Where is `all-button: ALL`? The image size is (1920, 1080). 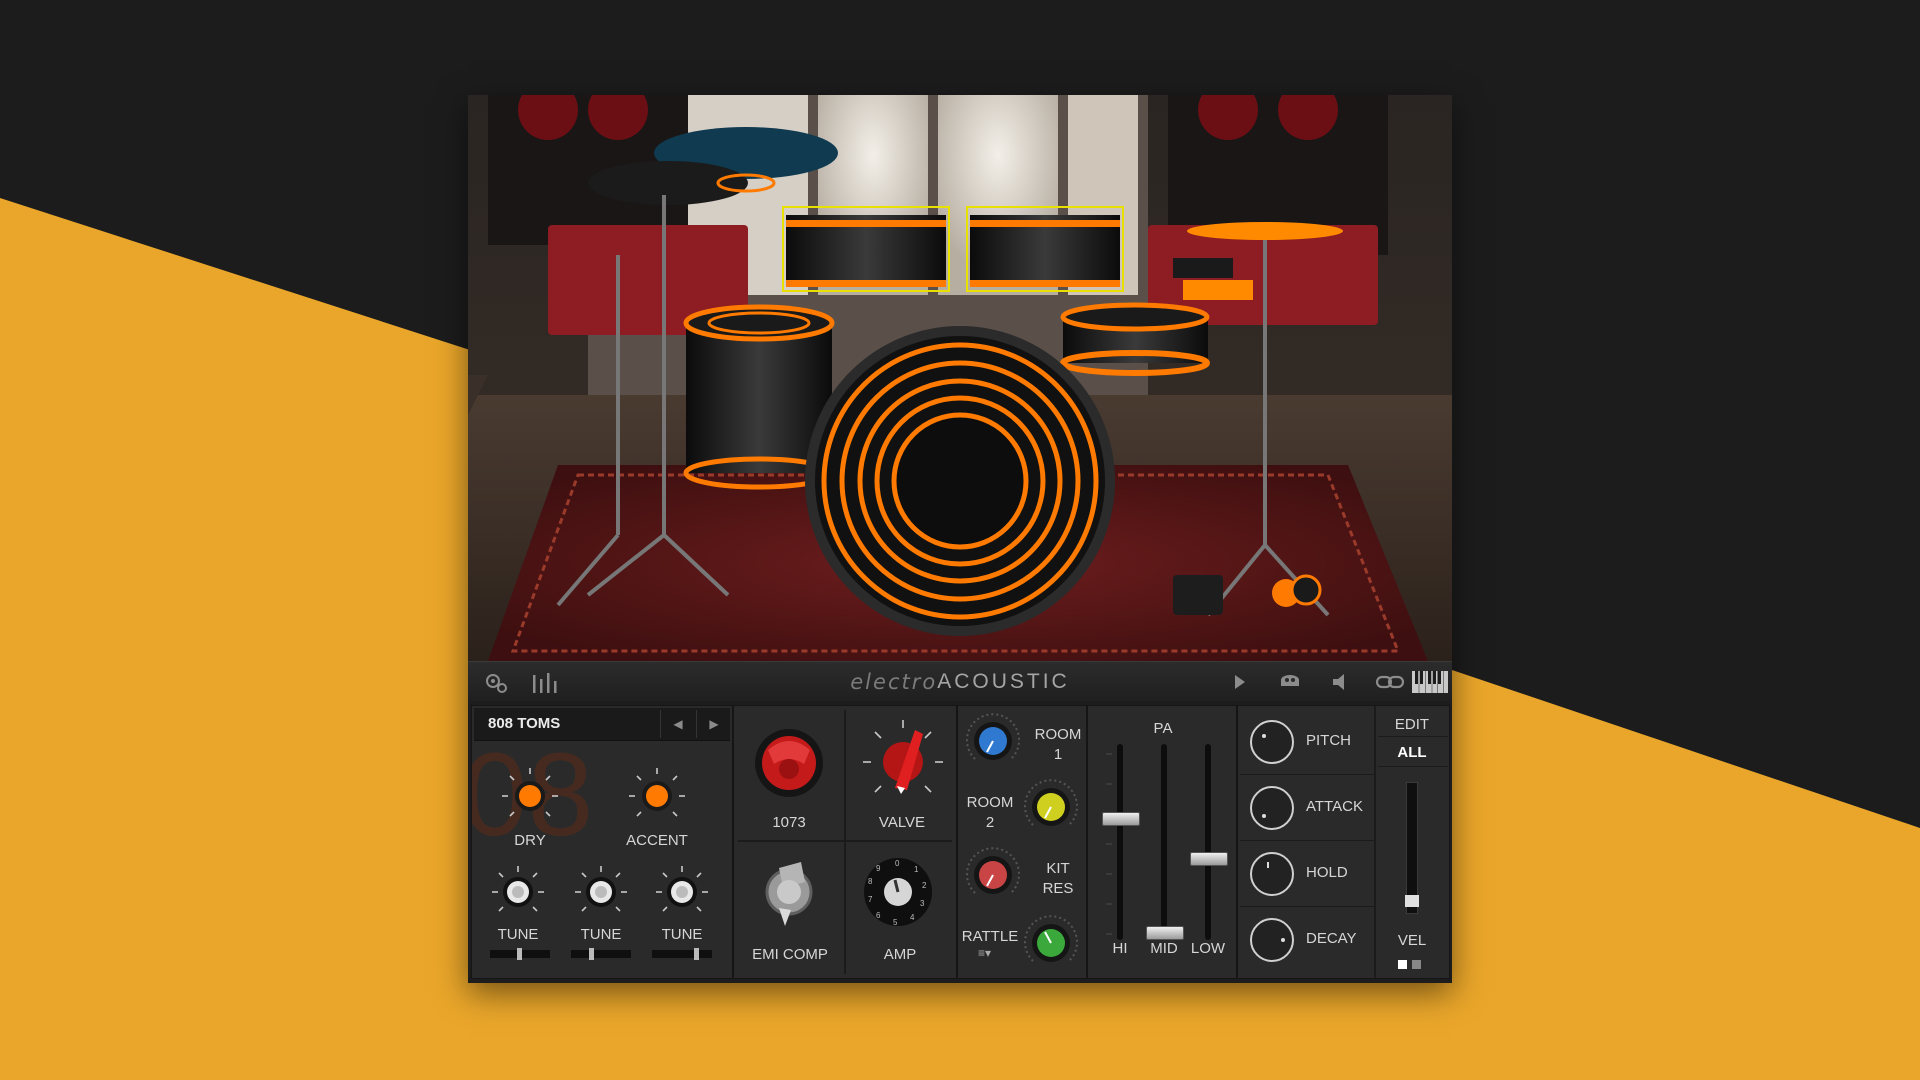
all-button: ALL is located at coordinates (1412, 752).